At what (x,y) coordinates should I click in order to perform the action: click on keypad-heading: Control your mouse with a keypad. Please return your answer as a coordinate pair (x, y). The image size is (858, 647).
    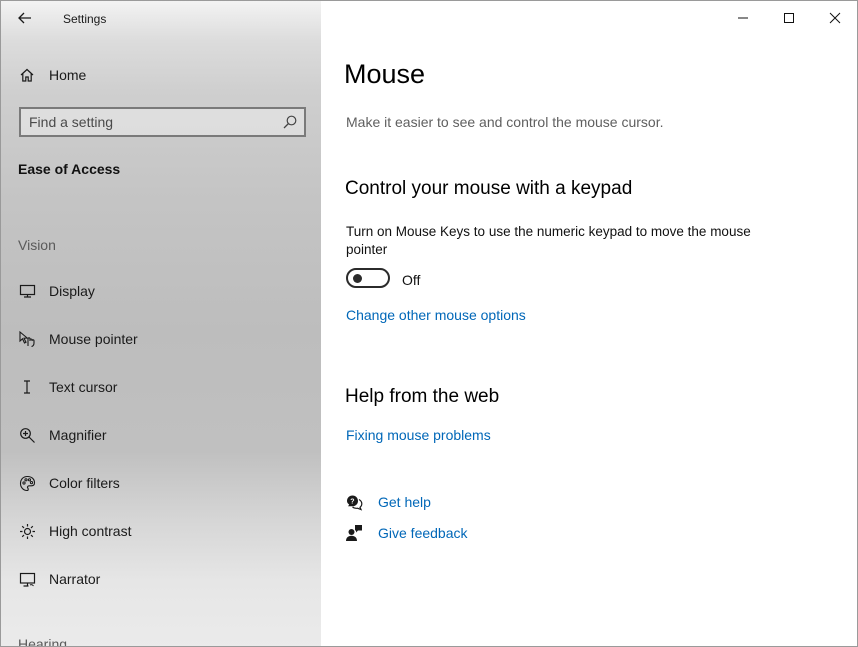
    Looking at the image, I should click on (489, 188).